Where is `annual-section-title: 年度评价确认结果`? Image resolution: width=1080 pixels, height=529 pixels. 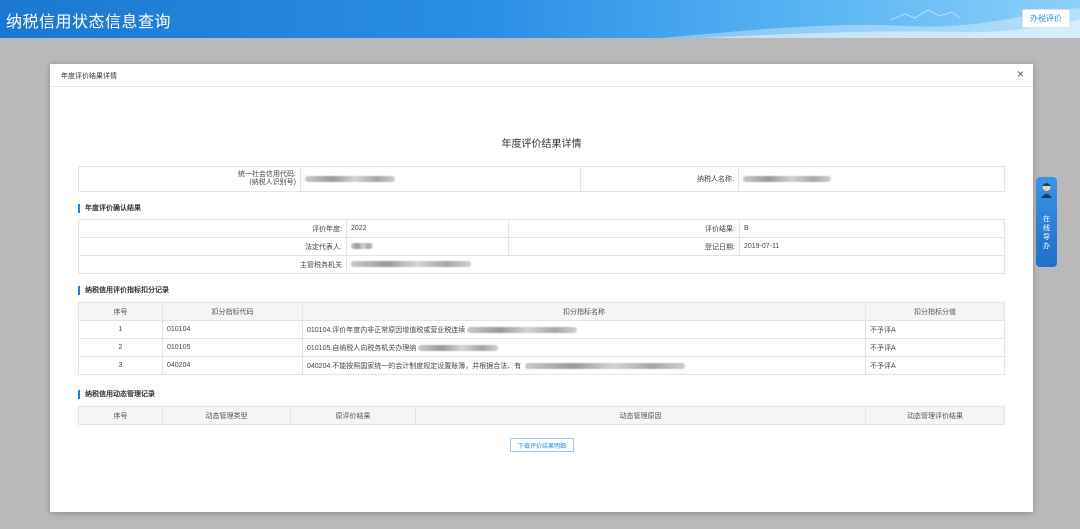 annual-section-title: 年度评价确认结果 is located at coordinates (109, 208).